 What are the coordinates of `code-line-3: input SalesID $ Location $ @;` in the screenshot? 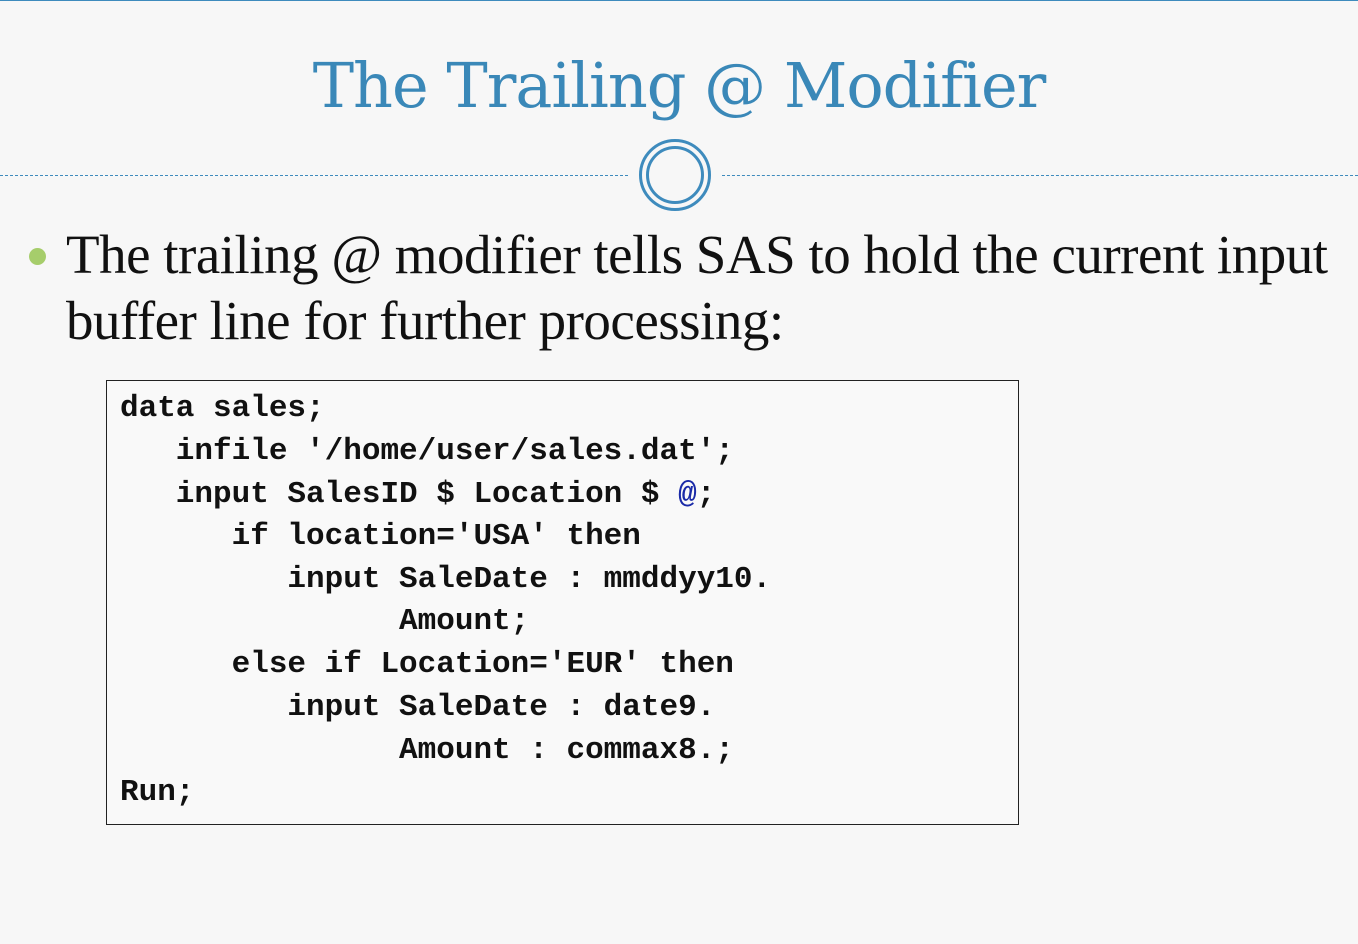 It's located at (418, 495).